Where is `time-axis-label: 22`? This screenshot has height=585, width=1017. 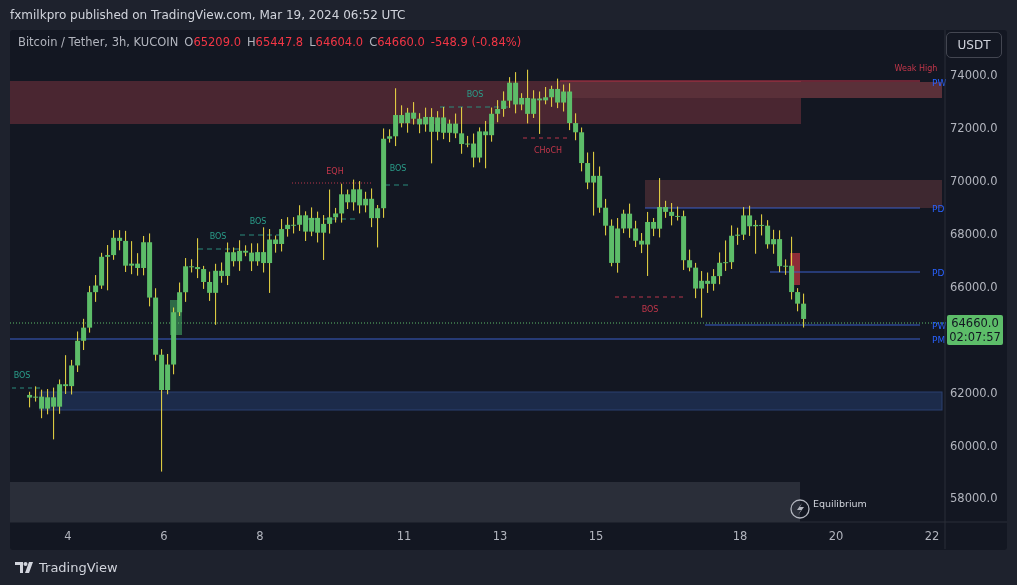 time-axis-label: 22 is located at coordinates (932, 536).